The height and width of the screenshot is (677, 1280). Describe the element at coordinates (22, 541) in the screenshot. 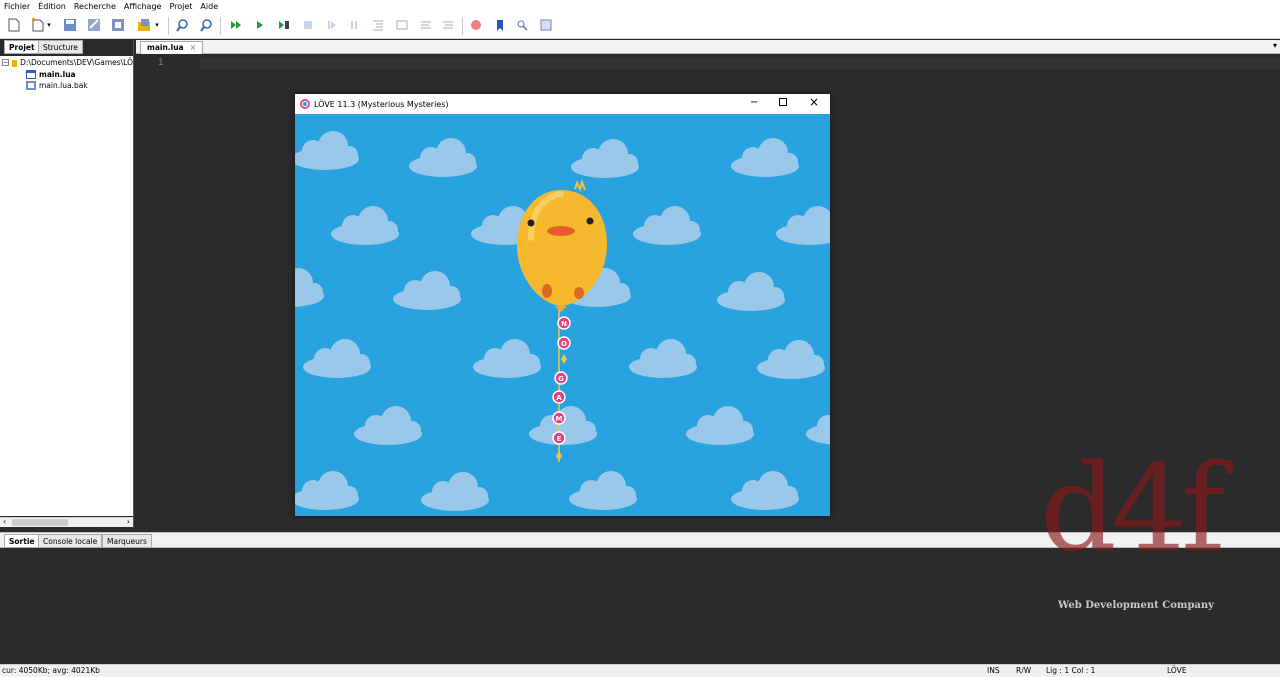

I see `tab-output: Sortie` at that location.